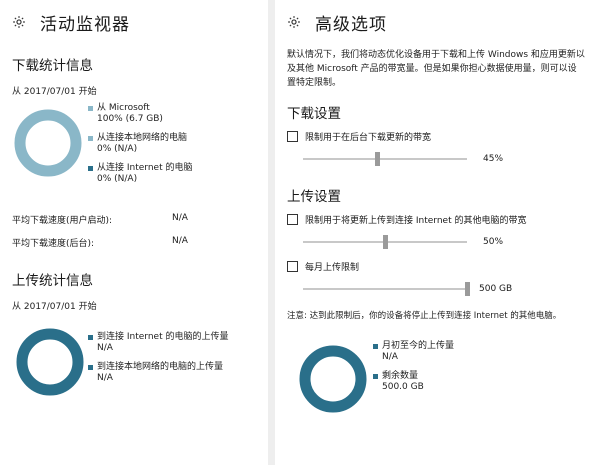 Image resolution: width=597 pixels, height=465 pixels. Describe the element at coordinates (180, 241) in the screenshot. I see `avg-speed-bg-value: N/A` at that location.